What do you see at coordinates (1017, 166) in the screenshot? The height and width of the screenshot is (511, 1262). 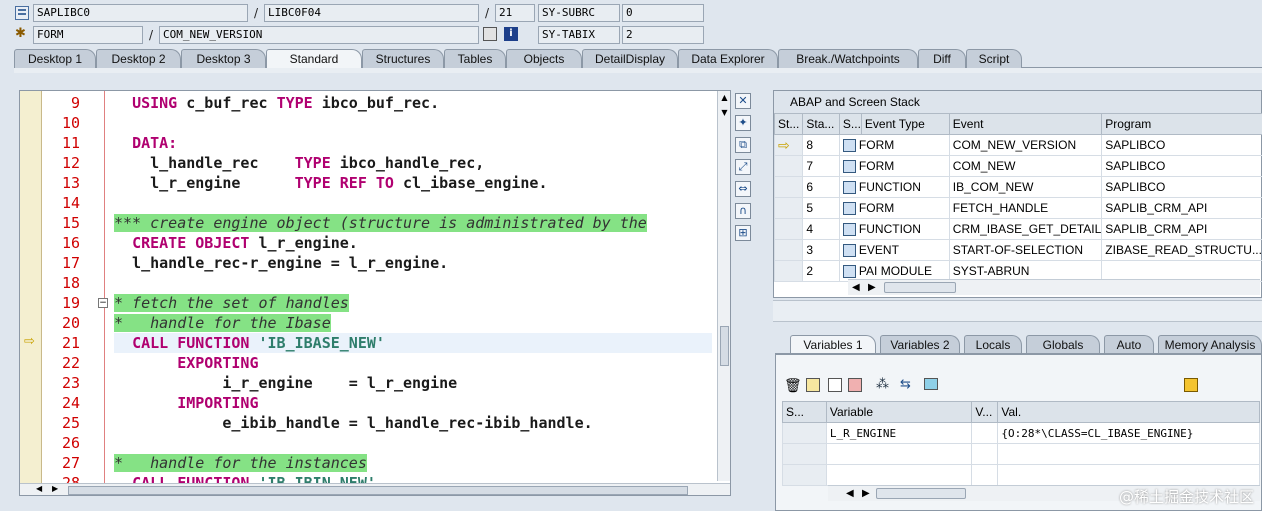 I see `stack-row: 7 FORM COM_NEW SAPLIBCO` at bounding box center [1017, 166].